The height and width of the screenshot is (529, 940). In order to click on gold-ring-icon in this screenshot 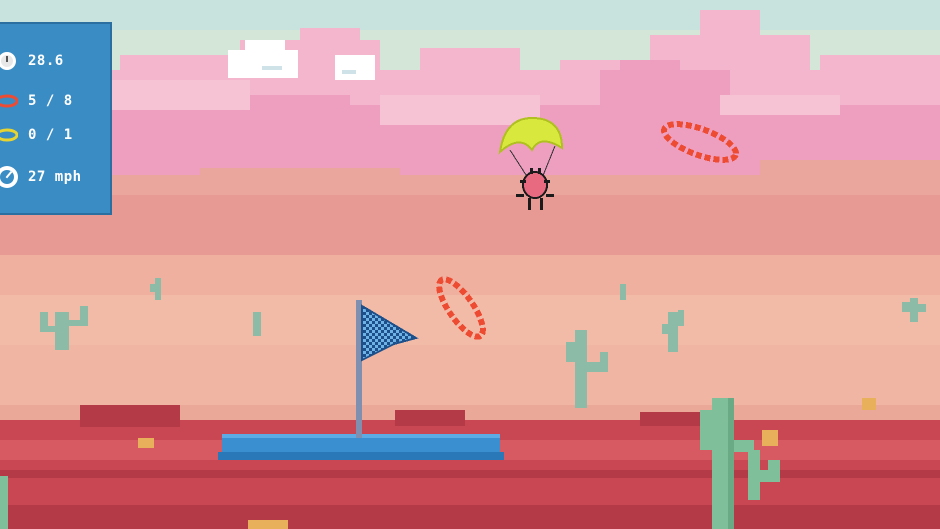, I will do `click(10, 135)`.